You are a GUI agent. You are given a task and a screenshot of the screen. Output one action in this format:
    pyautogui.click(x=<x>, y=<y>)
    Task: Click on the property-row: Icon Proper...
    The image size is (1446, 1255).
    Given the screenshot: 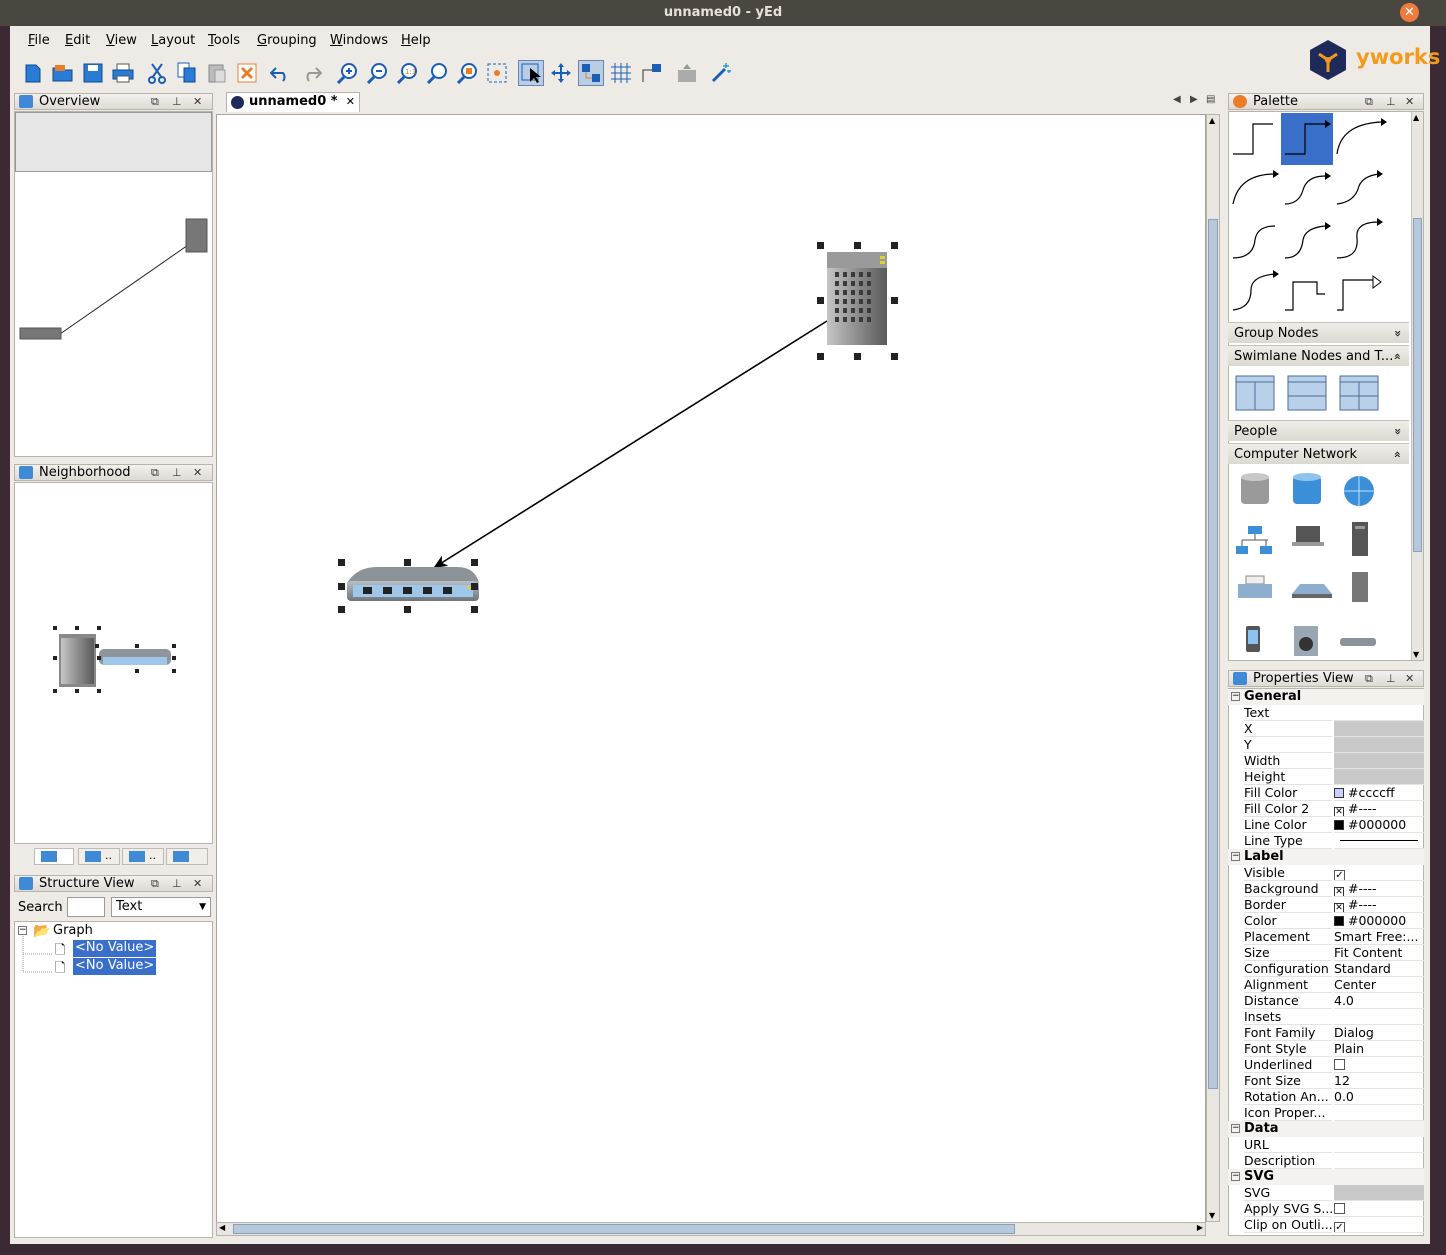 What is the action you would take?
    pyautogui.click(x=1326, y=1113)
    